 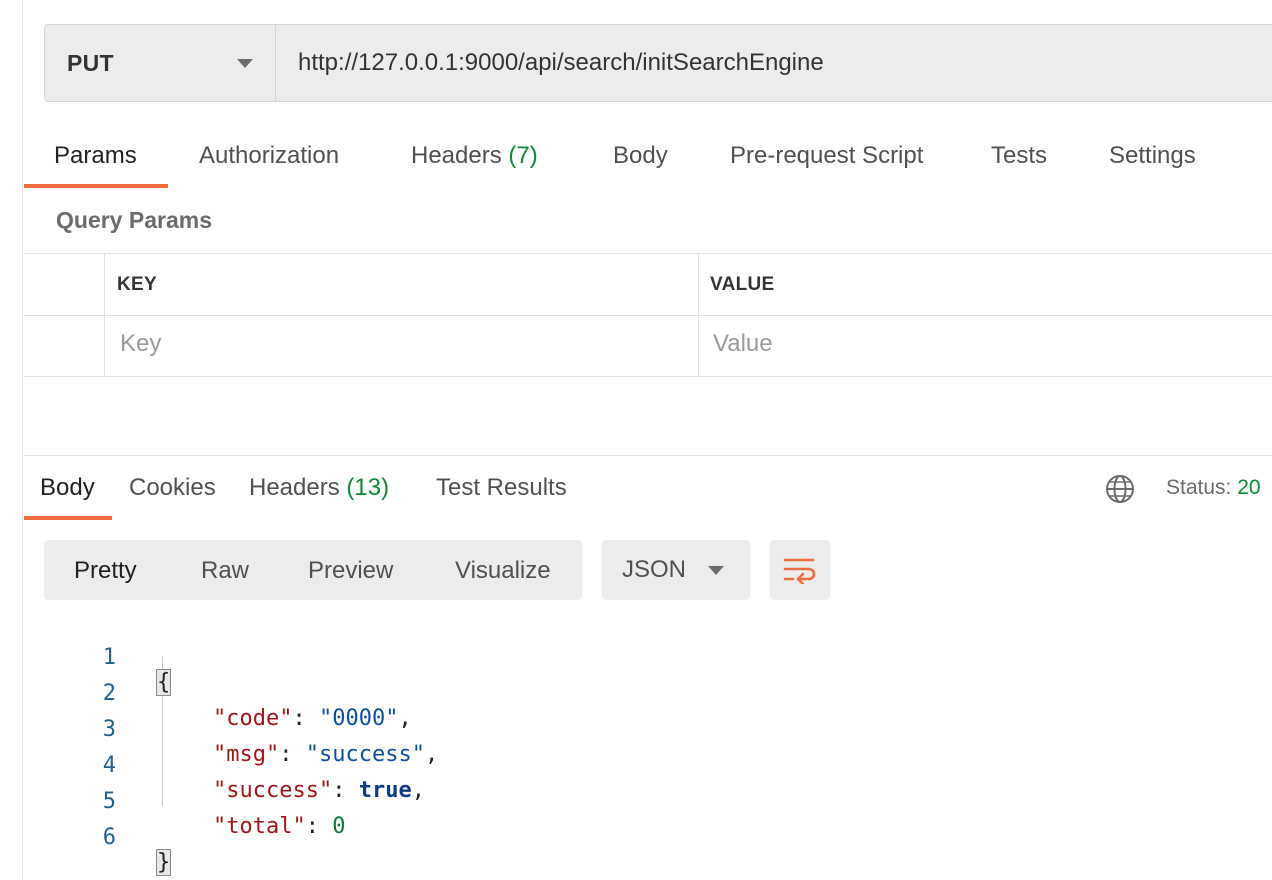 What do you see at coordinates (1019, 155) in the screenshot?
I see `tab-label: Tests` at bounding box center [1019, 155].